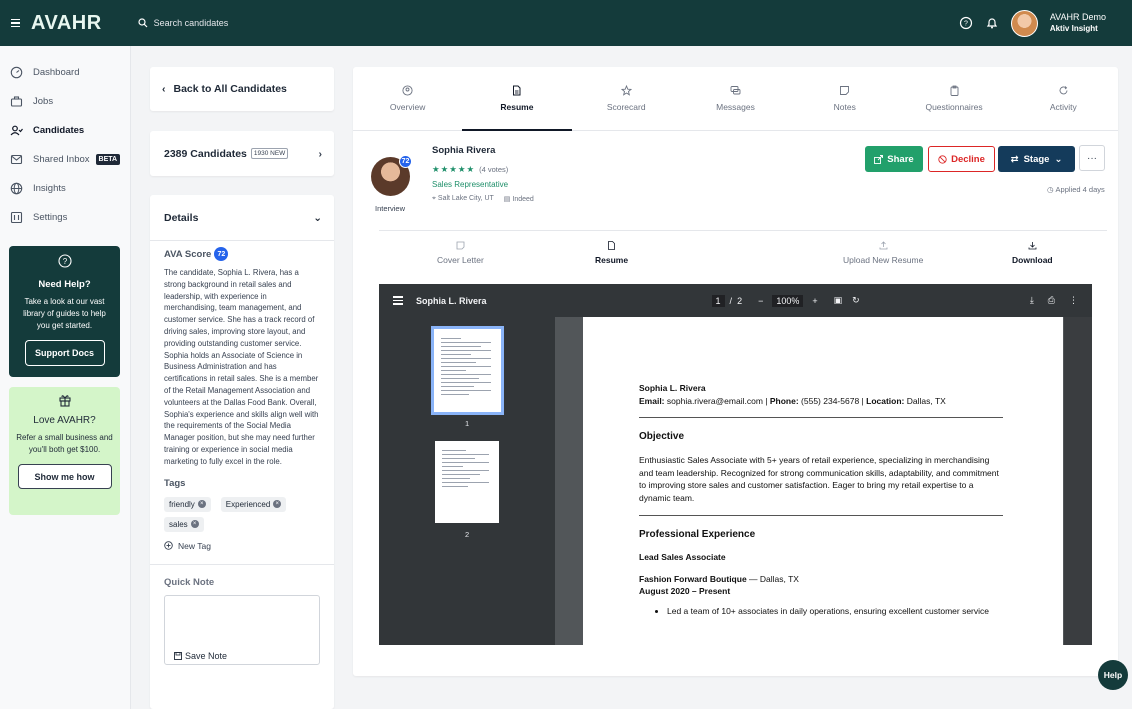 The height and width of the screenshot is (709, 1132). What do you see at coordinates (65, 188) in the screenshot?
I see `sidebar-item-insights: Insights` at bounding box center [65, 188].